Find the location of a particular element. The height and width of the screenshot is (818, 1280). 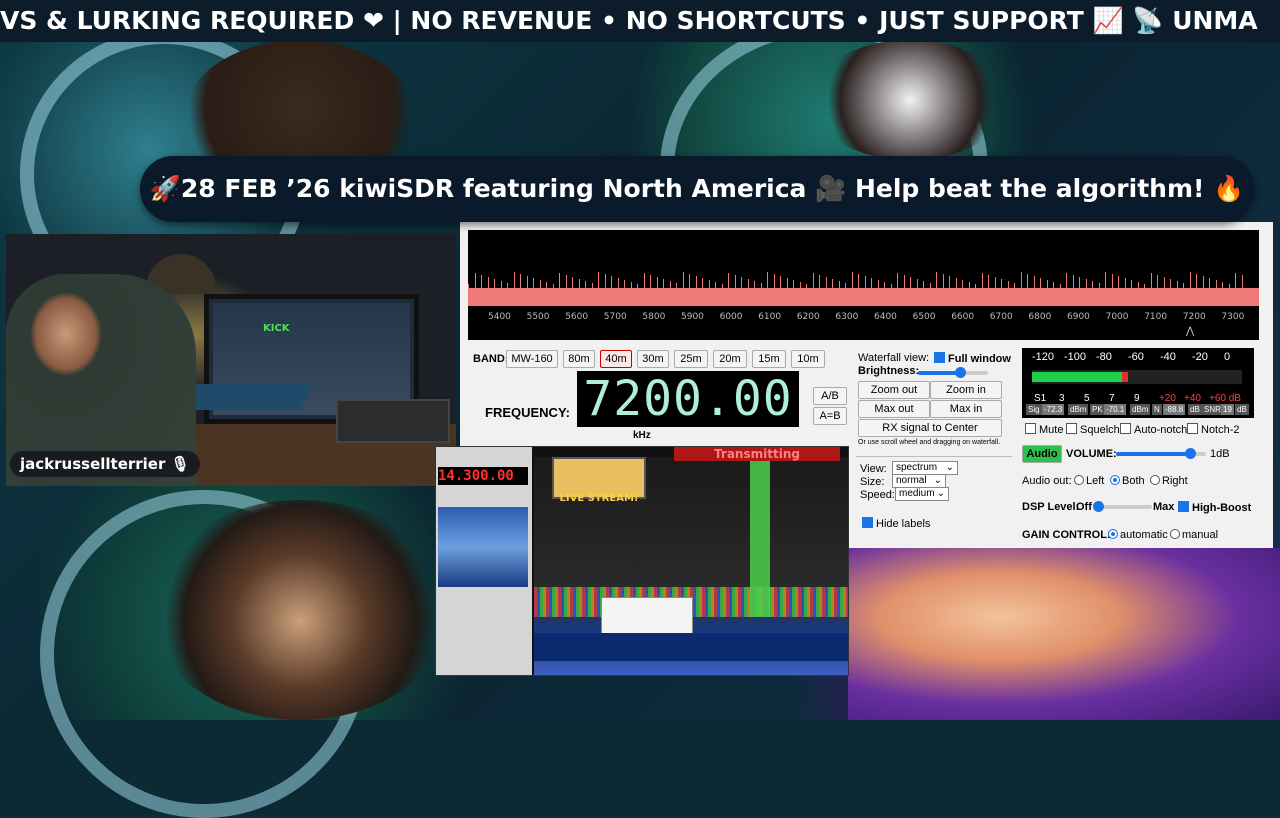

spectrum-axis-tick: 5700 is located at coordinates (615, 317).